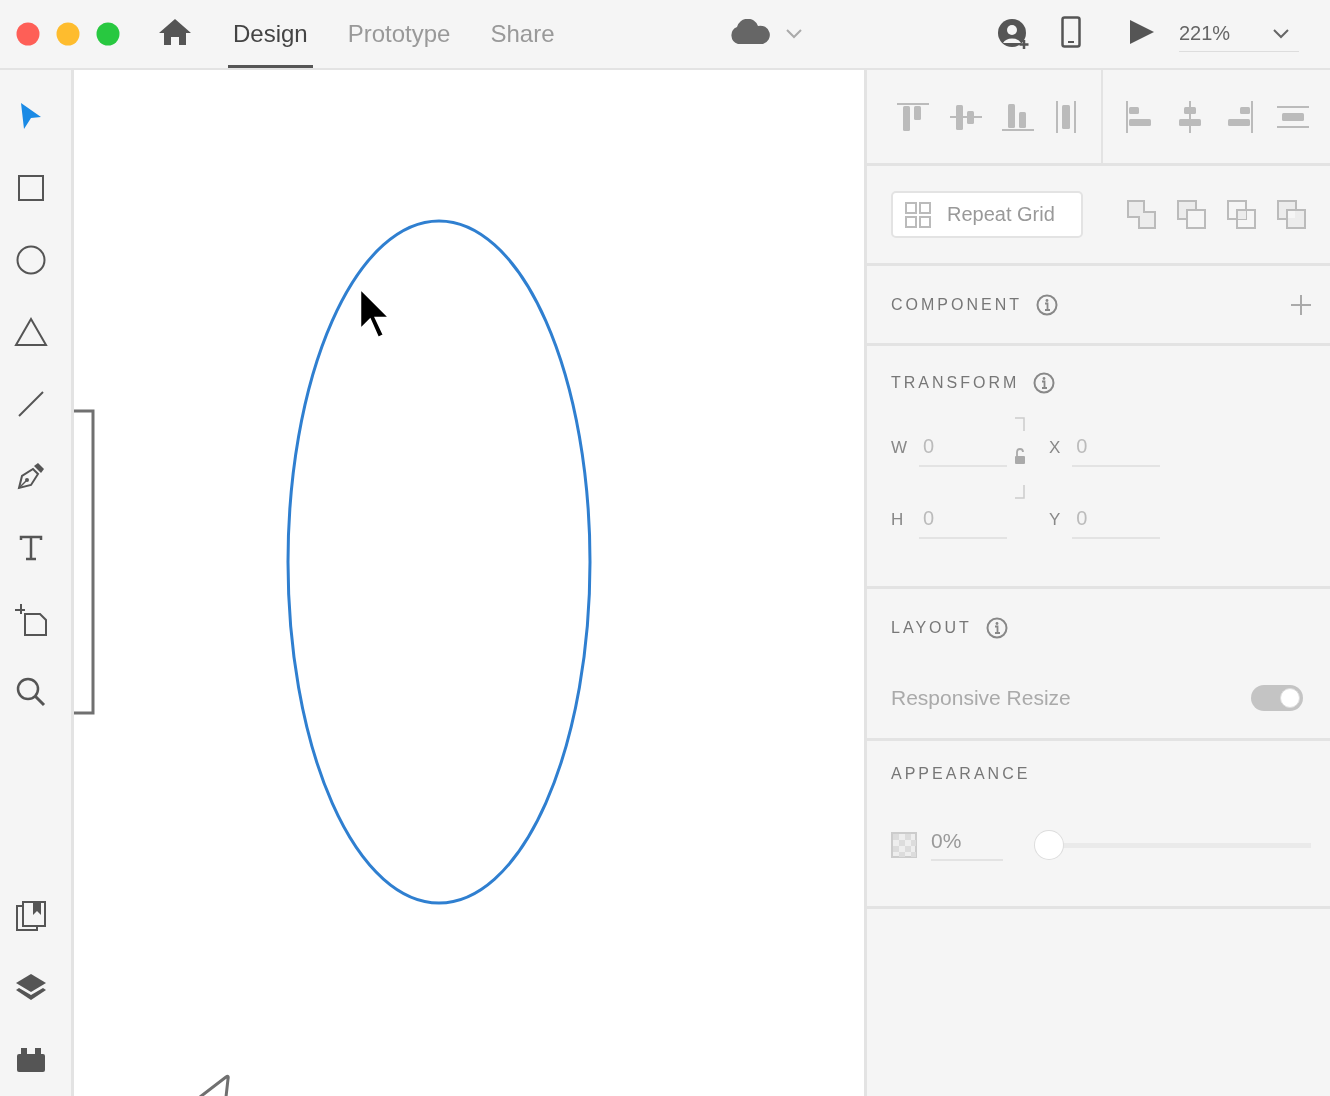 This screenshot has width=1330, height=1096. Describe the element at coordinates (899, 448) in the screenshot. I see `field-label: W` at that location.